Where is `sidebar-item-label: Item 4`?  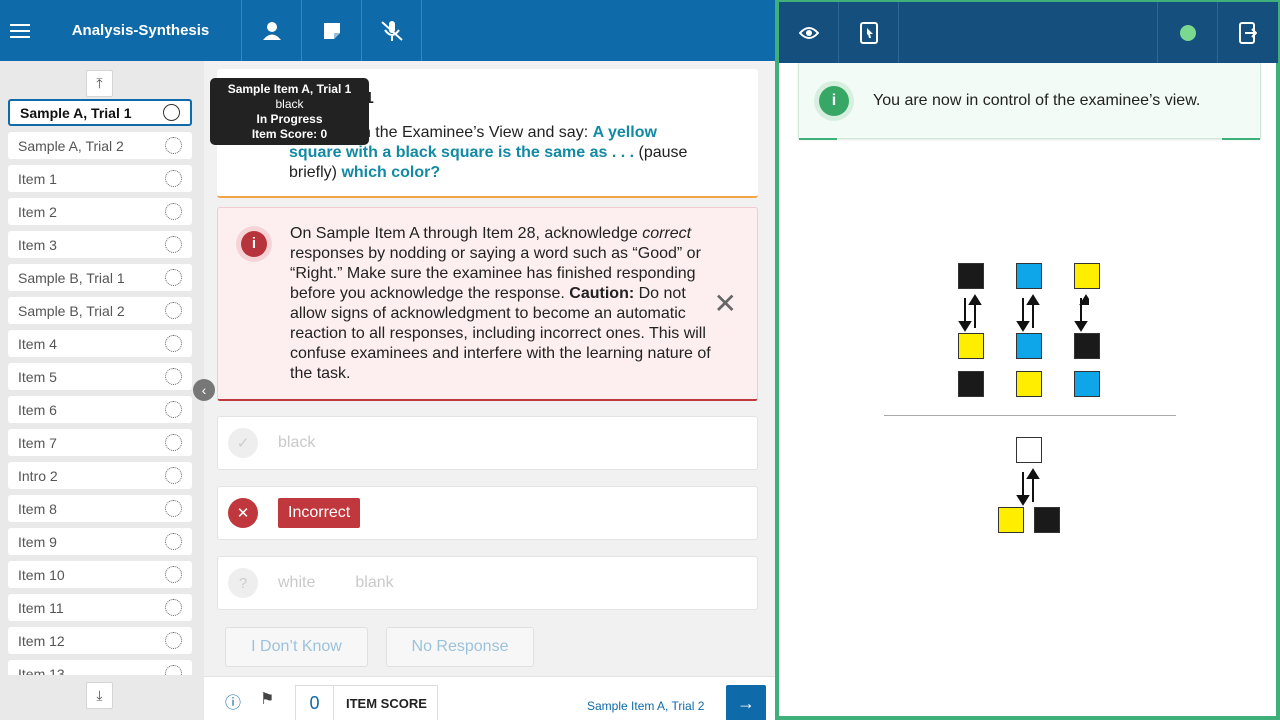 sidebar-item-label: Item 4 is located at coordinates (37, 343).